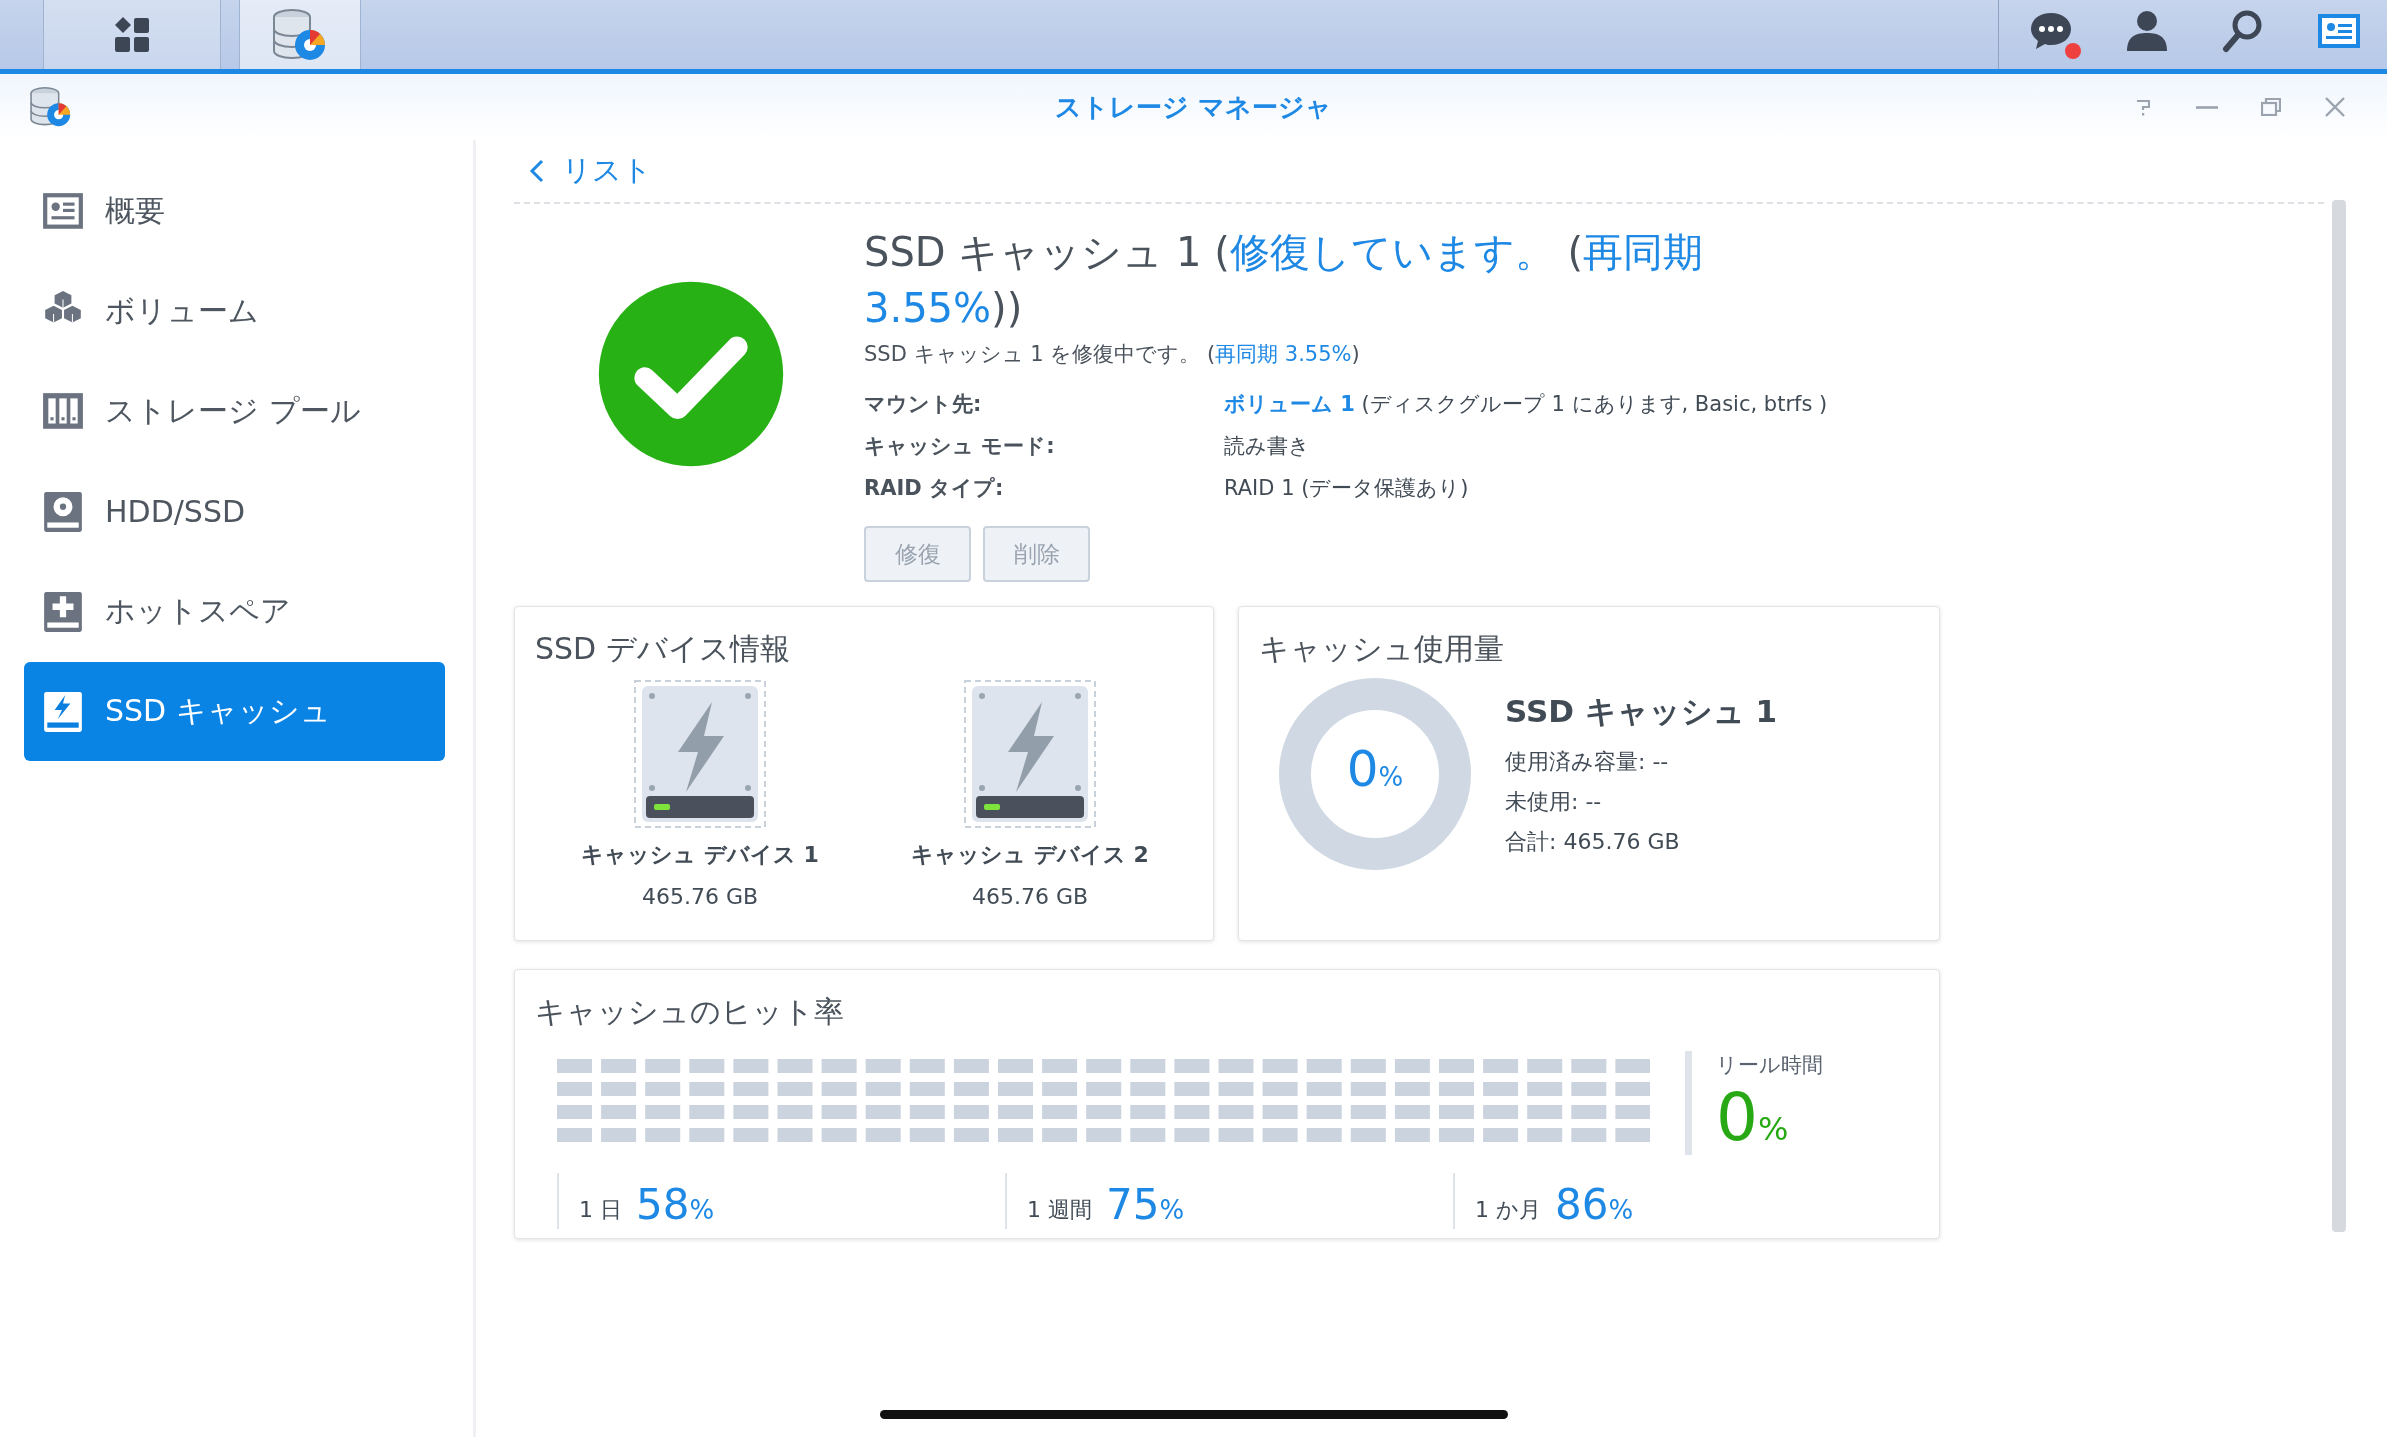  I want to click on restore-icon, so click(2271, 107).